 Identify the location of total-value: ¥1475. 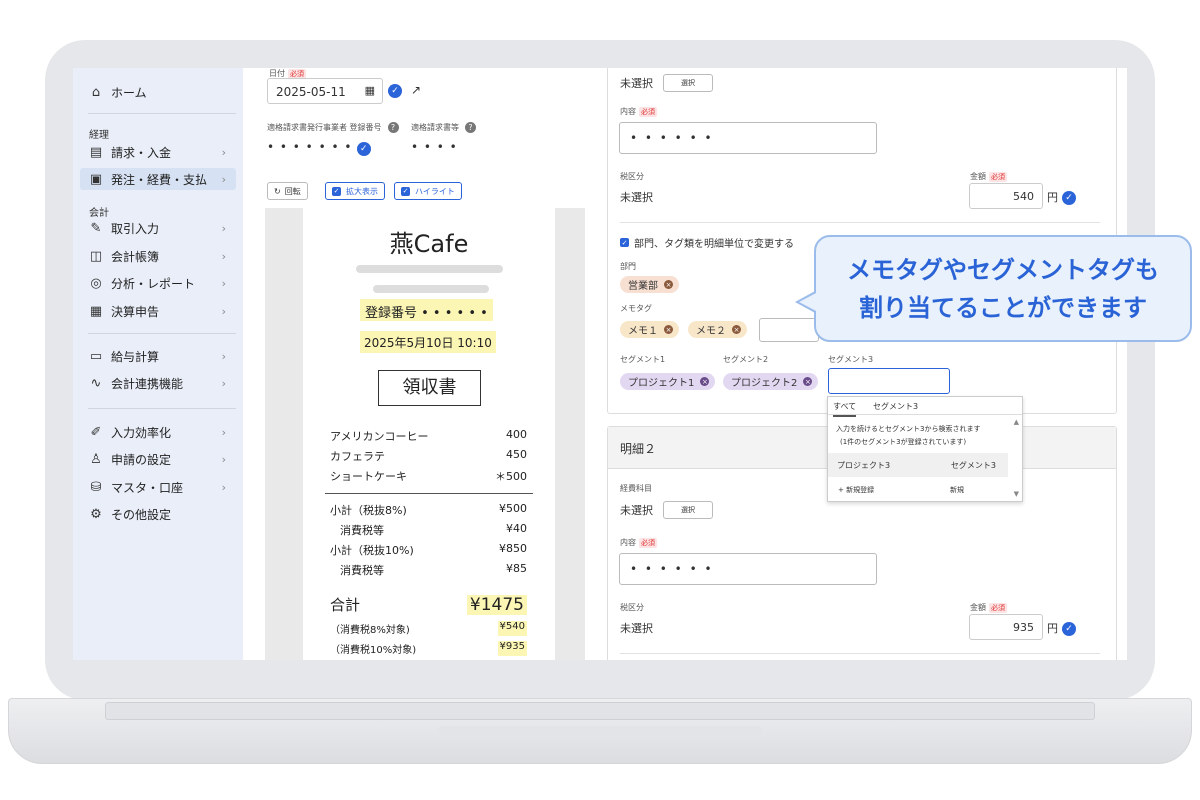
(496, 604).